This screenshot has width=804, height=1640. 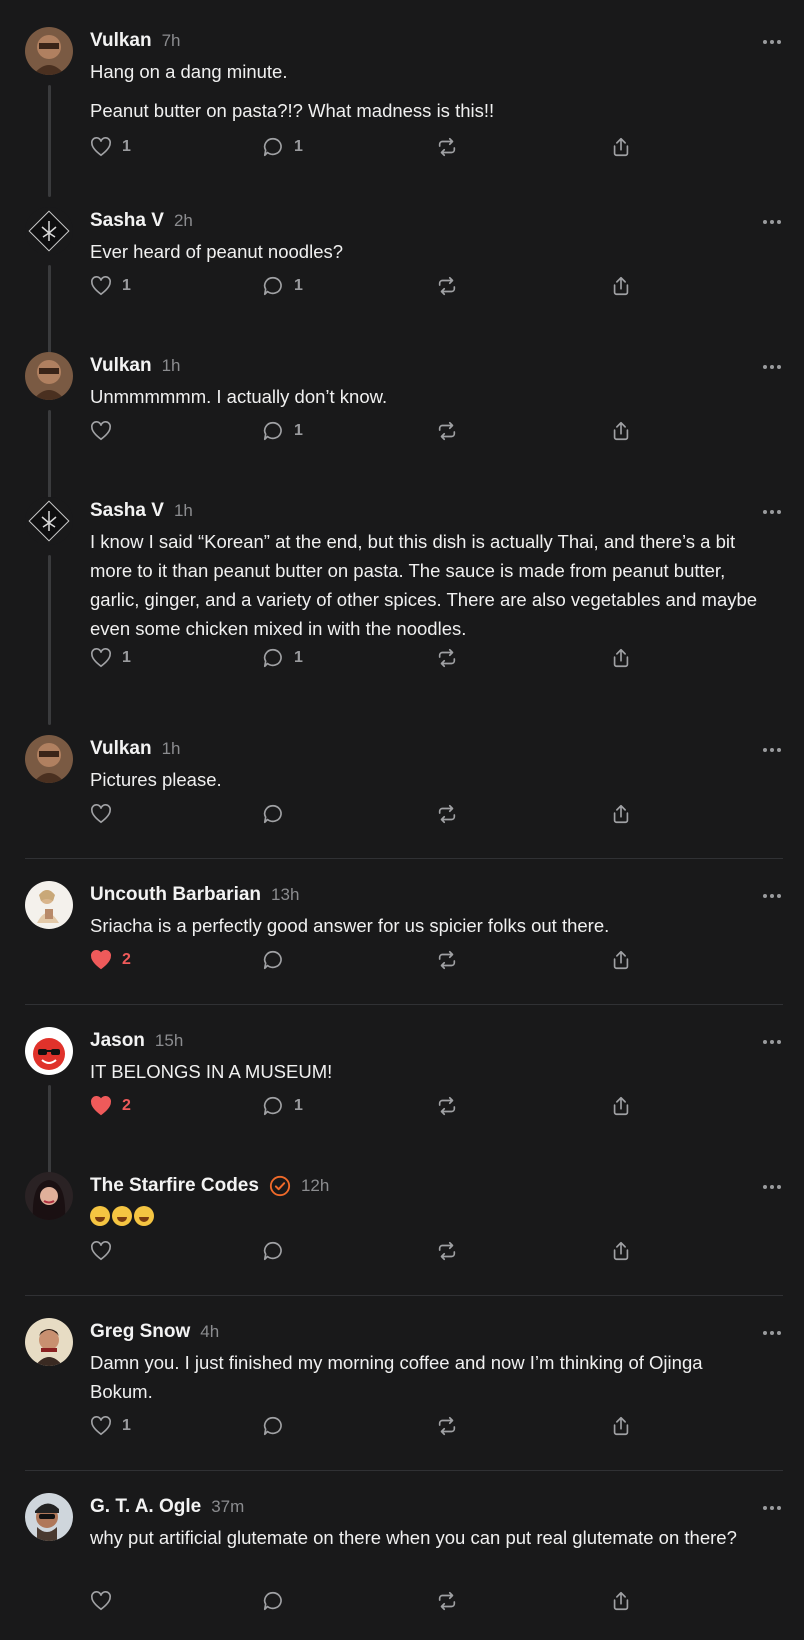 I want to click on timestamp: 2h, so click(x=183, y=221).